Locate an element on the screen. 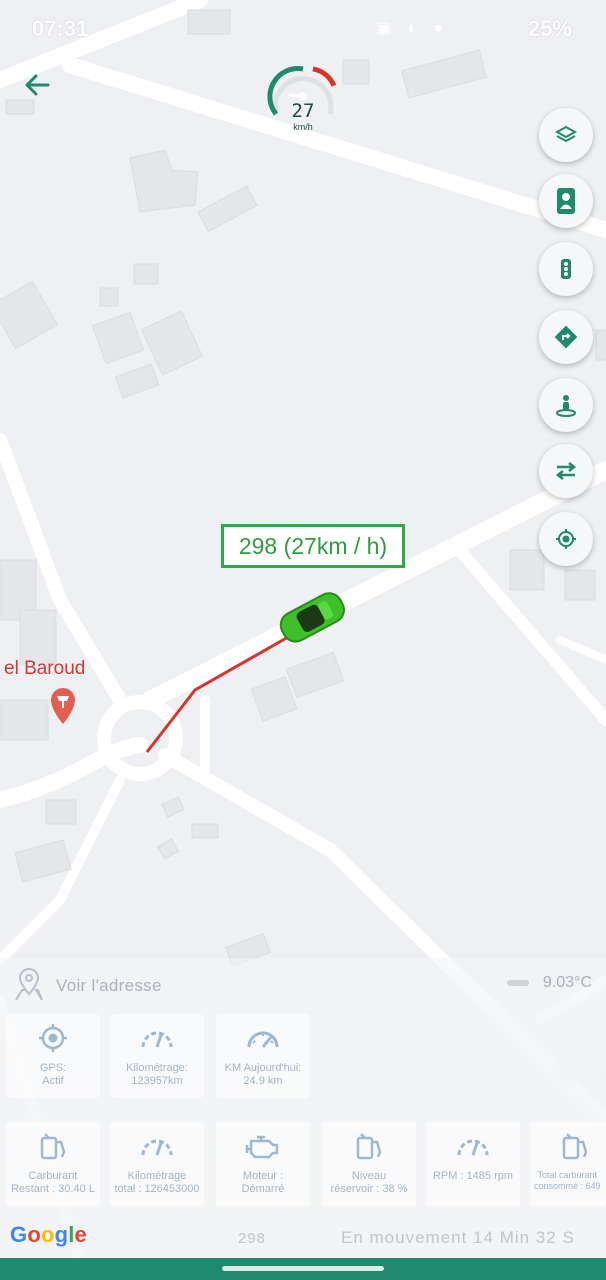  status-time: 07:31 is located at coordinates (60, 28).